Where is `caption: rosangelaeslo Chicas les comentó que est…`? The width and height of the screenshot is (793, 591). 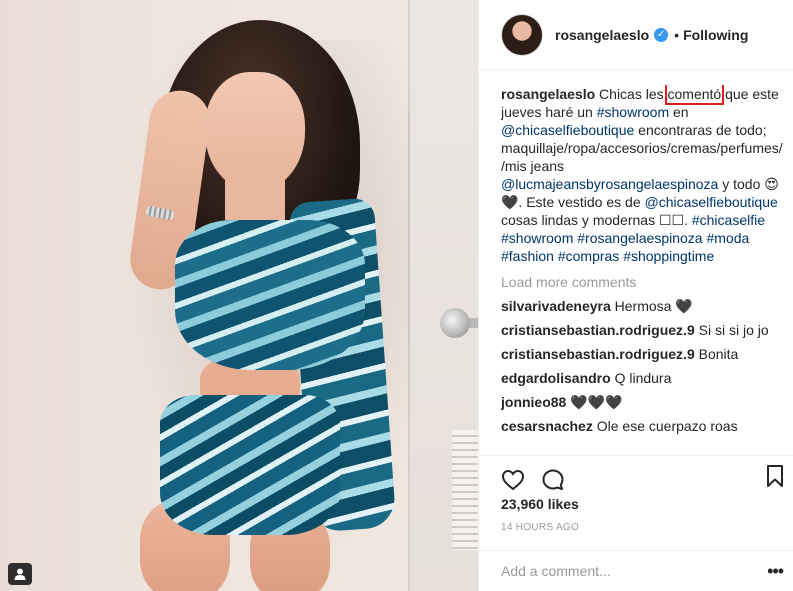 caption: rosangelaeslo Chicas les comentó que est… is located at coordinates (642, 175).